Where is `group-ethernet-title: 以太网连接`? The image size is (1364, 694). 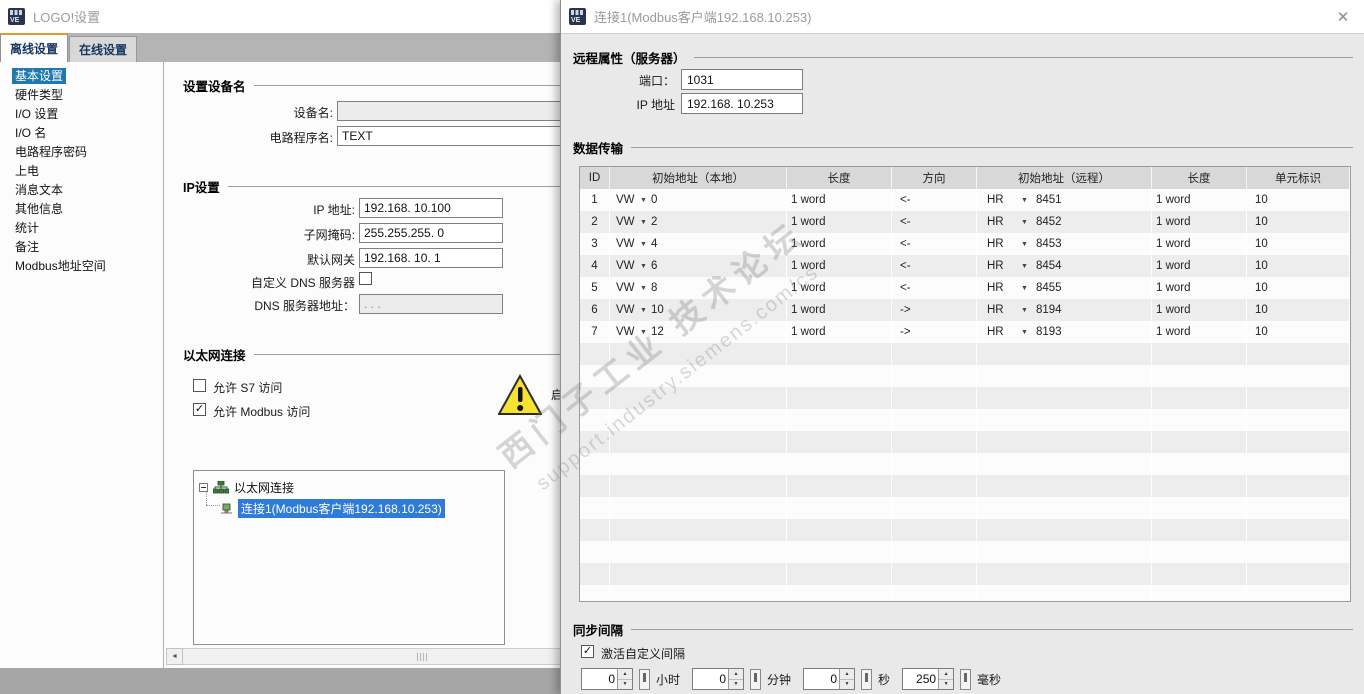 group-ethernet-title: 以太网连接 is located at coordinates (214, 356).